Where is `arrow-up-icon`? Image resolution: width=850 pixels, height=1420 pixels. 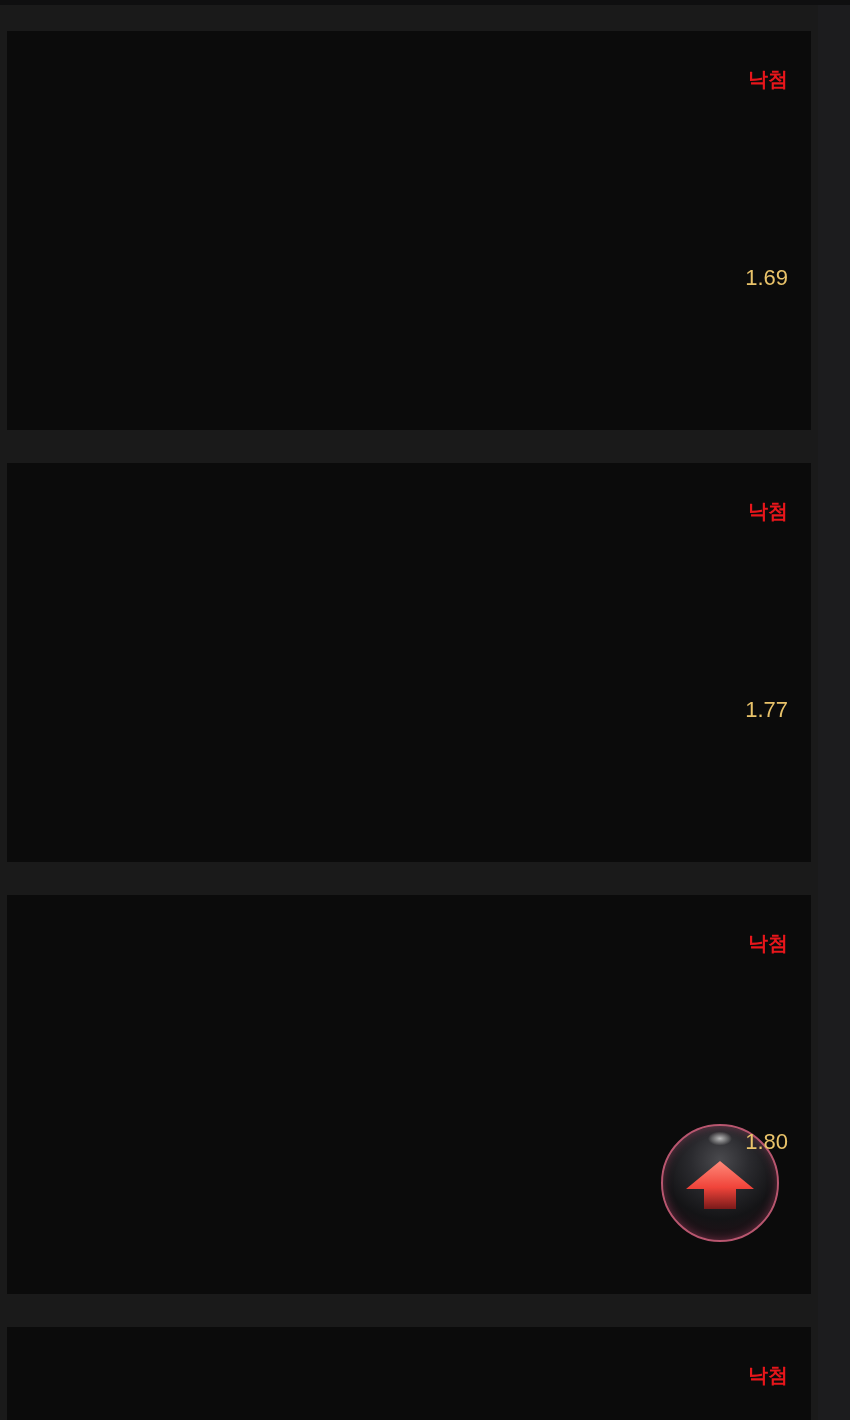 arrow-up-icon is located at coordinates (720, 1185).